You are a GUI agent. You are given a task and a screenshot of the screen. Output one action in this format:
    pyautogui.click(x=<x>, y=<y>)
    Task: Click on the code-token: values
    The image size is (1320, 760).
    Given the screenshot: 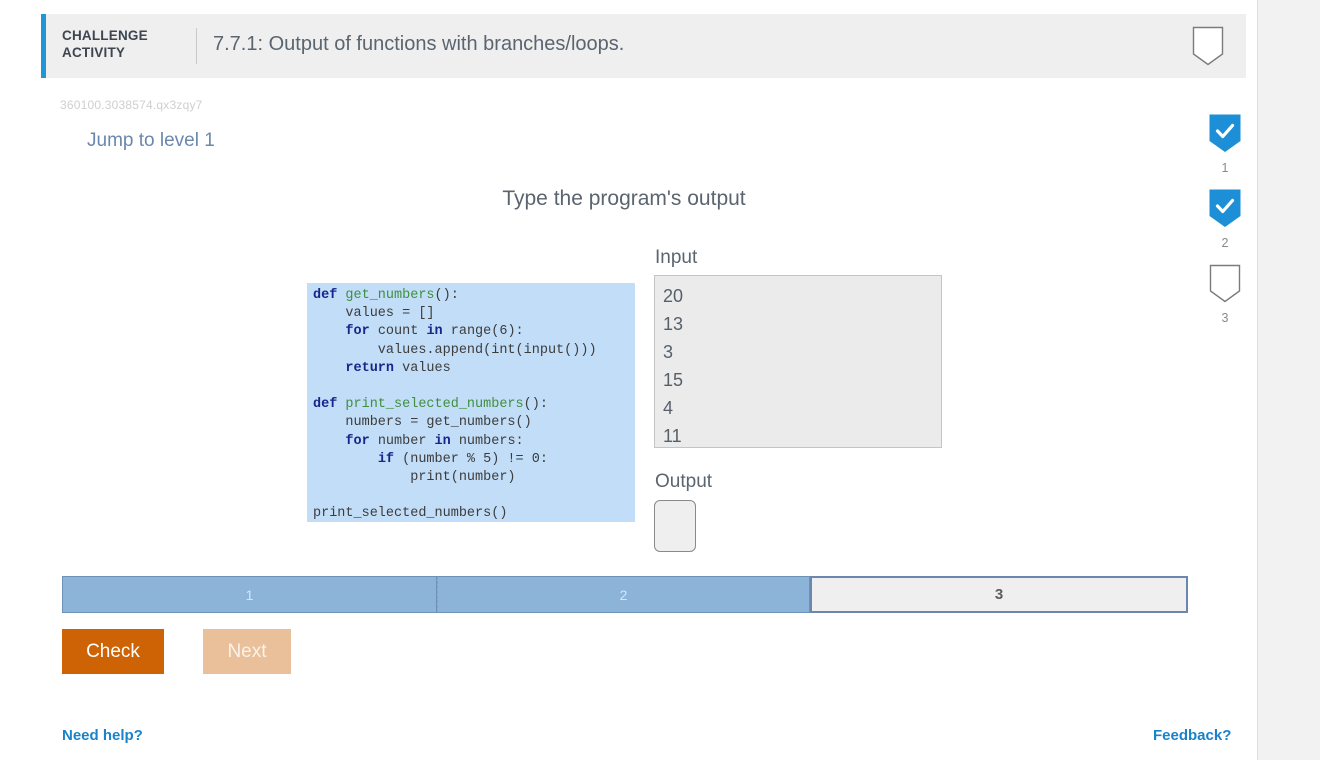 What is the action you would take?
    pyautogui.click(x=422, y=368)
    